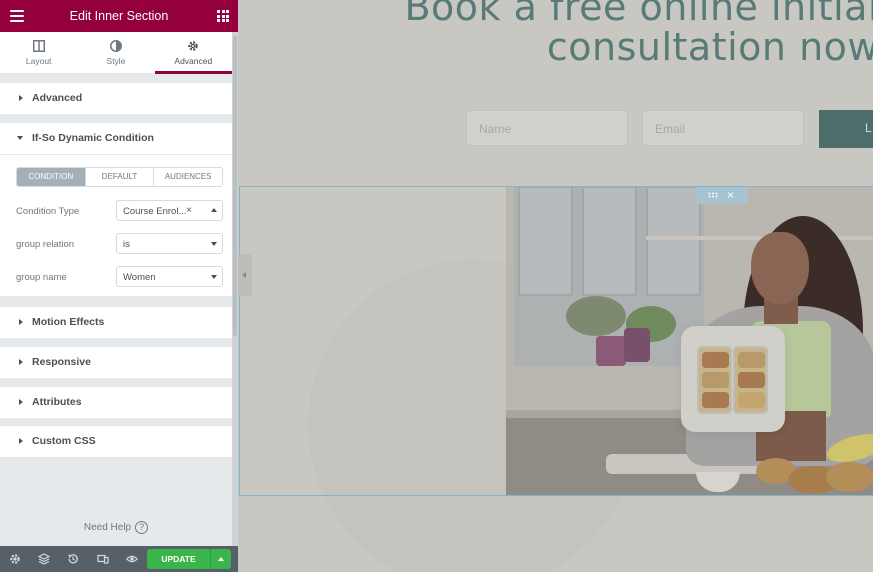  I want to click on segment-default: Default, so click(119, 177).